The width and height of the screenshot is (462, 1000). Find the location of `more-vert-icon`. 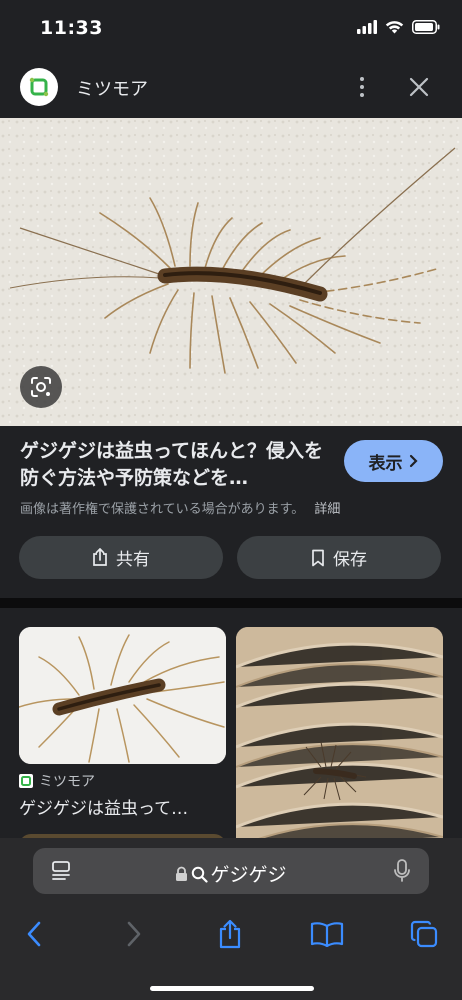

more-vert-icon is located at coordinates (362, 87).